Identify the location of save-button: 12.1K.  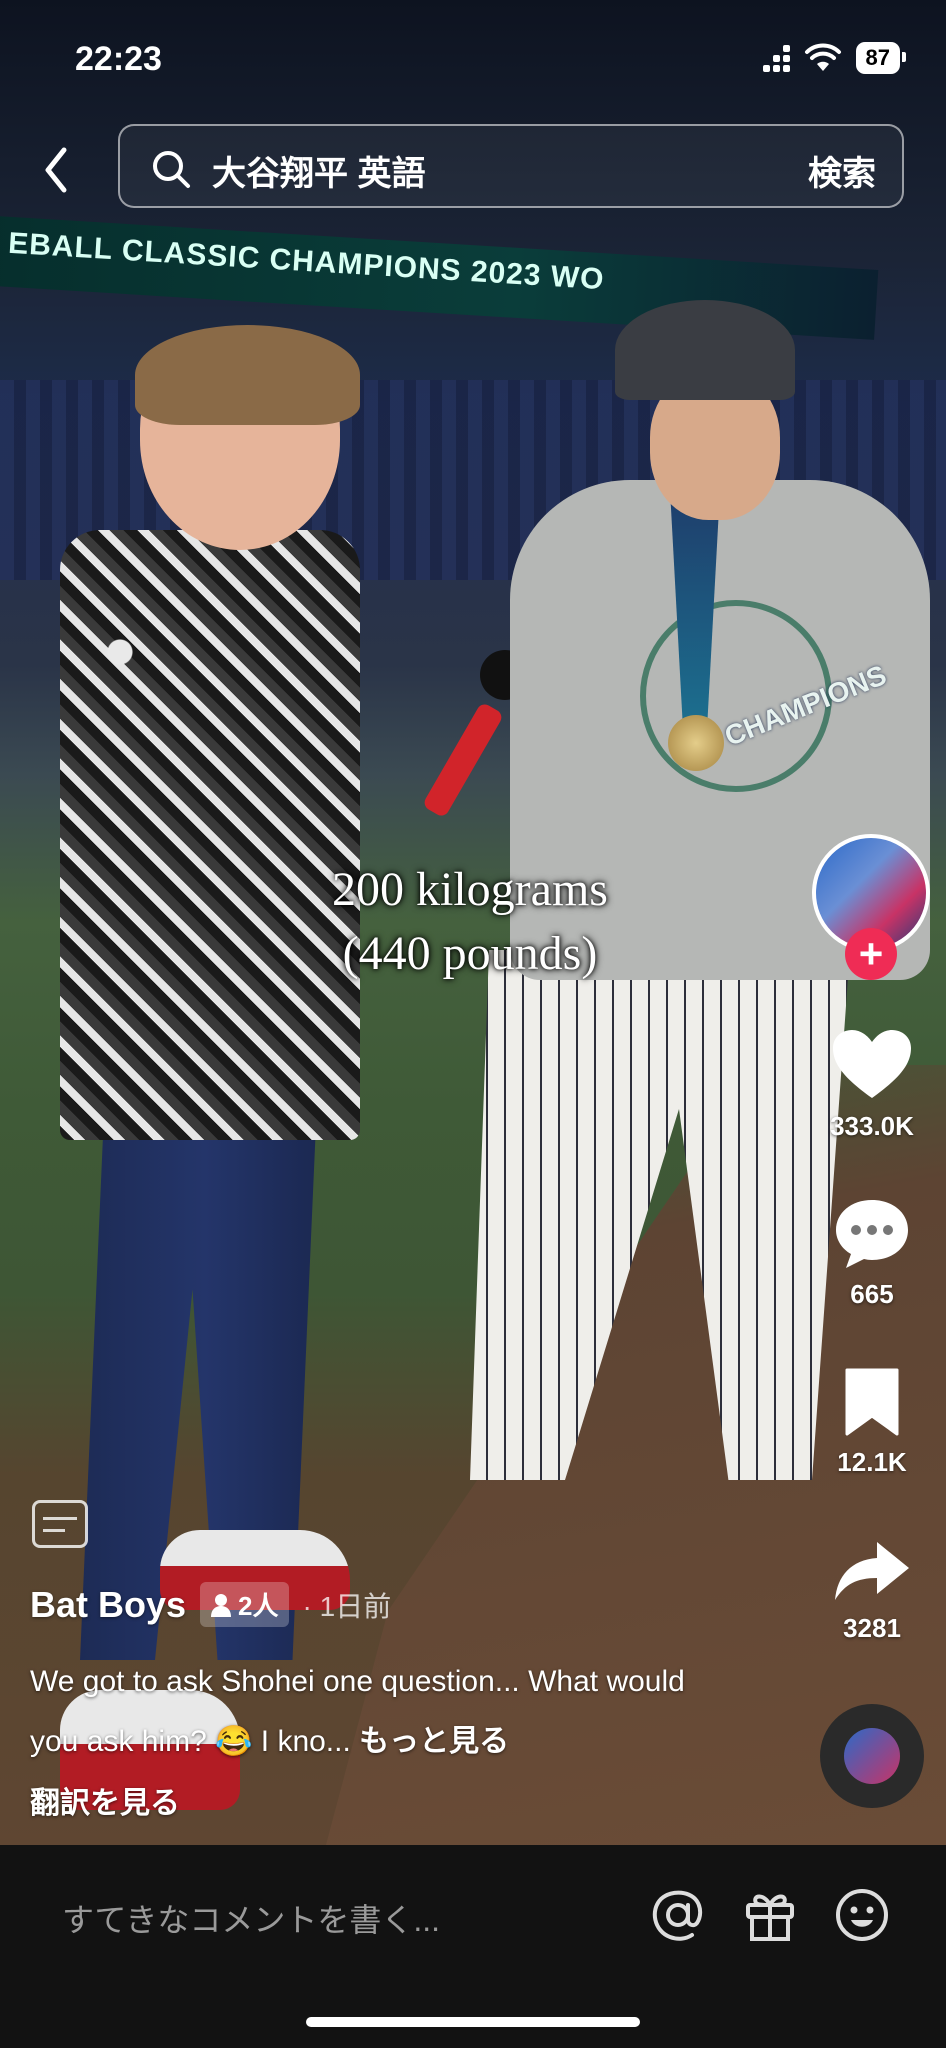
(872, 1422).